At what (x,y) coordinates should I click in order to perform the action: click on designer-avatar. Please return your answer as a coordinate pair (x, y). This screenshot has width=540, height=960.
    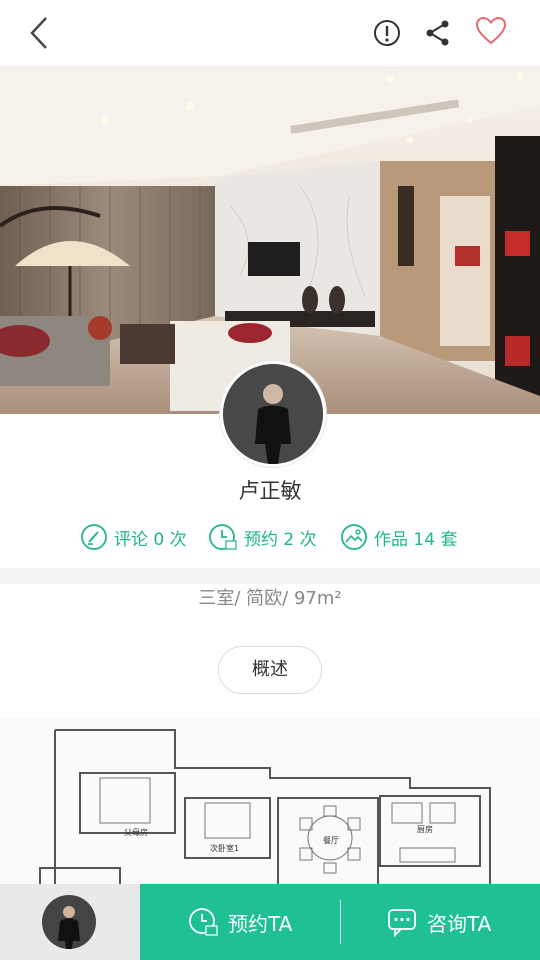
    Looking at the image, I should click on (273, 414).